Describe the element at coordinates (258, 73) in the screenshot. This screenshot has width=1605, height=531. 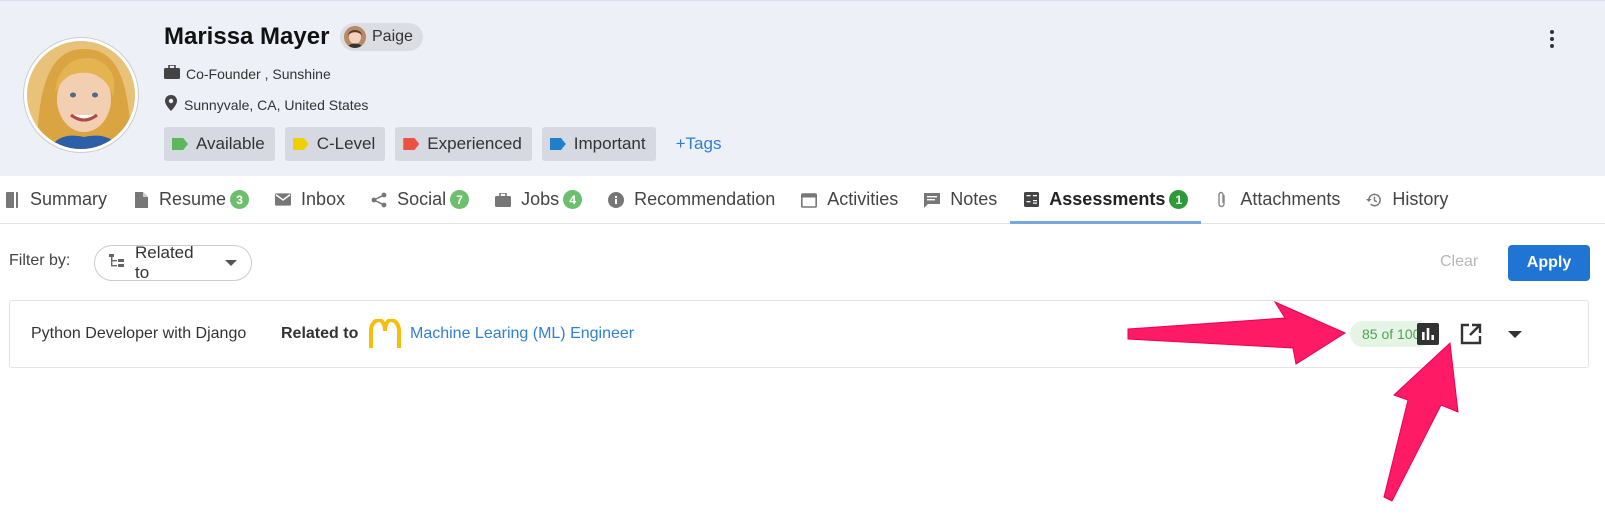
I see `job-title: Co-Founder , Sunshine` at that location.